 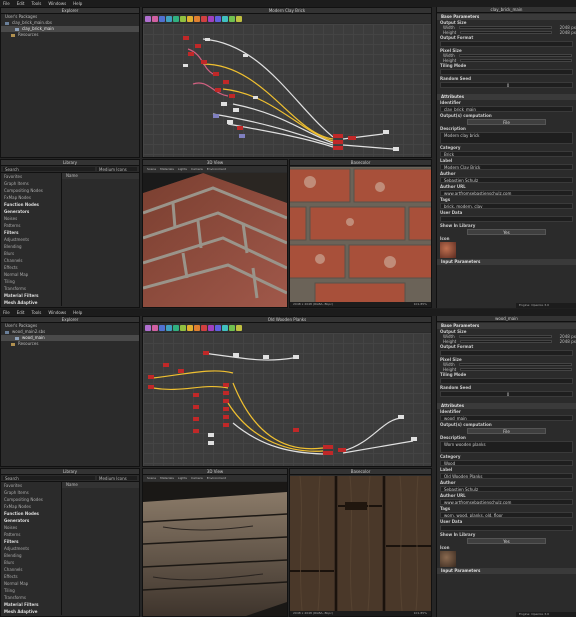 What do you see at coordinates (182, 169) in the screenshot?
I see `view3d-menu-lights: Lights` at bounding box center [182, 169].